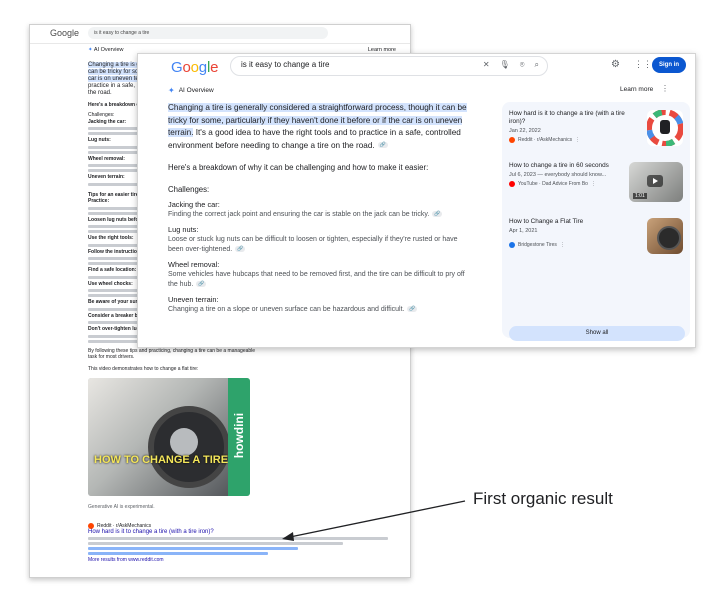  I want to click on annotation-arrow, so click(374, 520).